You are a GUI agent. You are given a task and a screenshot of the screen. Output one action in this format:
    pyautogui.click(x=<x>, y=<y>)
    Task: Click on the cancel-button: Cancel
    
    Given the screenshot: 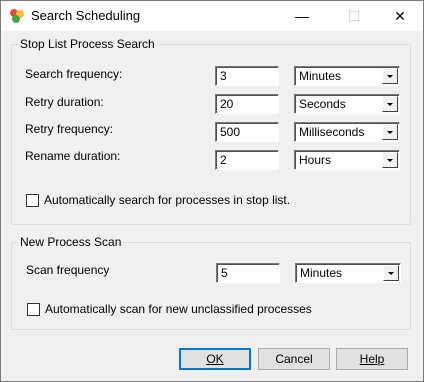 What is the action you would take?
    pyautogui.click(x=294, y=359)
    